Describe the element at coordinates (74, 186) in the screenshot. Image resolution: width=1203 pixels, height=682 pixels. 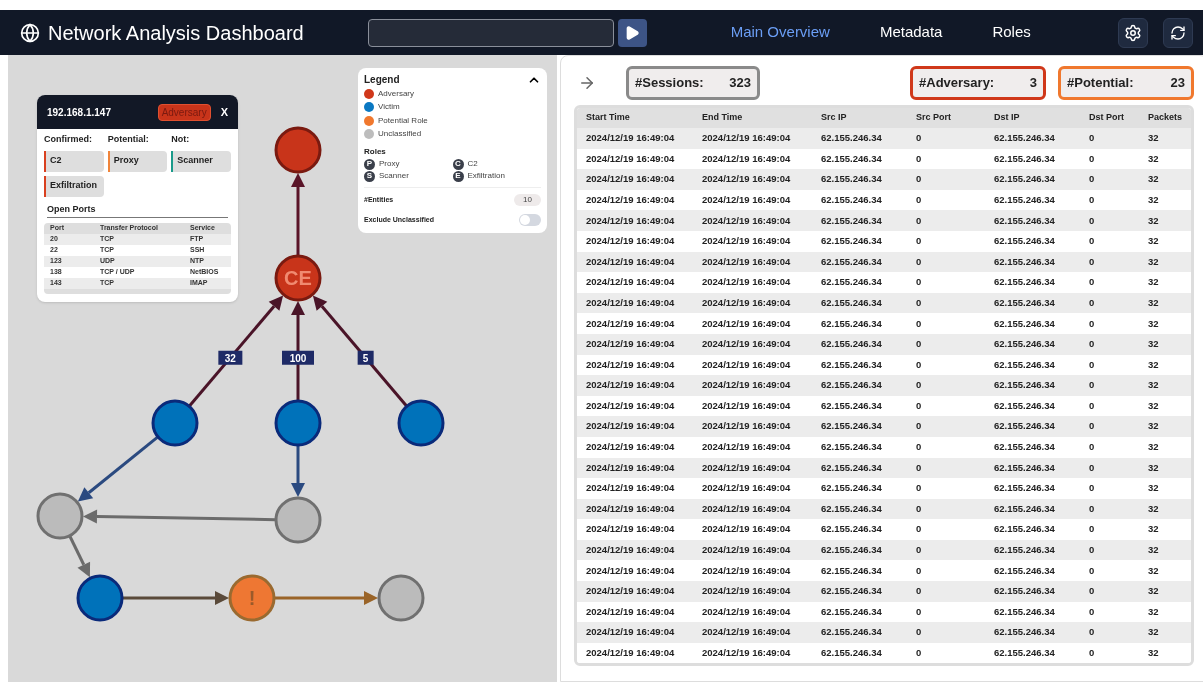
I see `role-tag: Exfiltration` at that location.